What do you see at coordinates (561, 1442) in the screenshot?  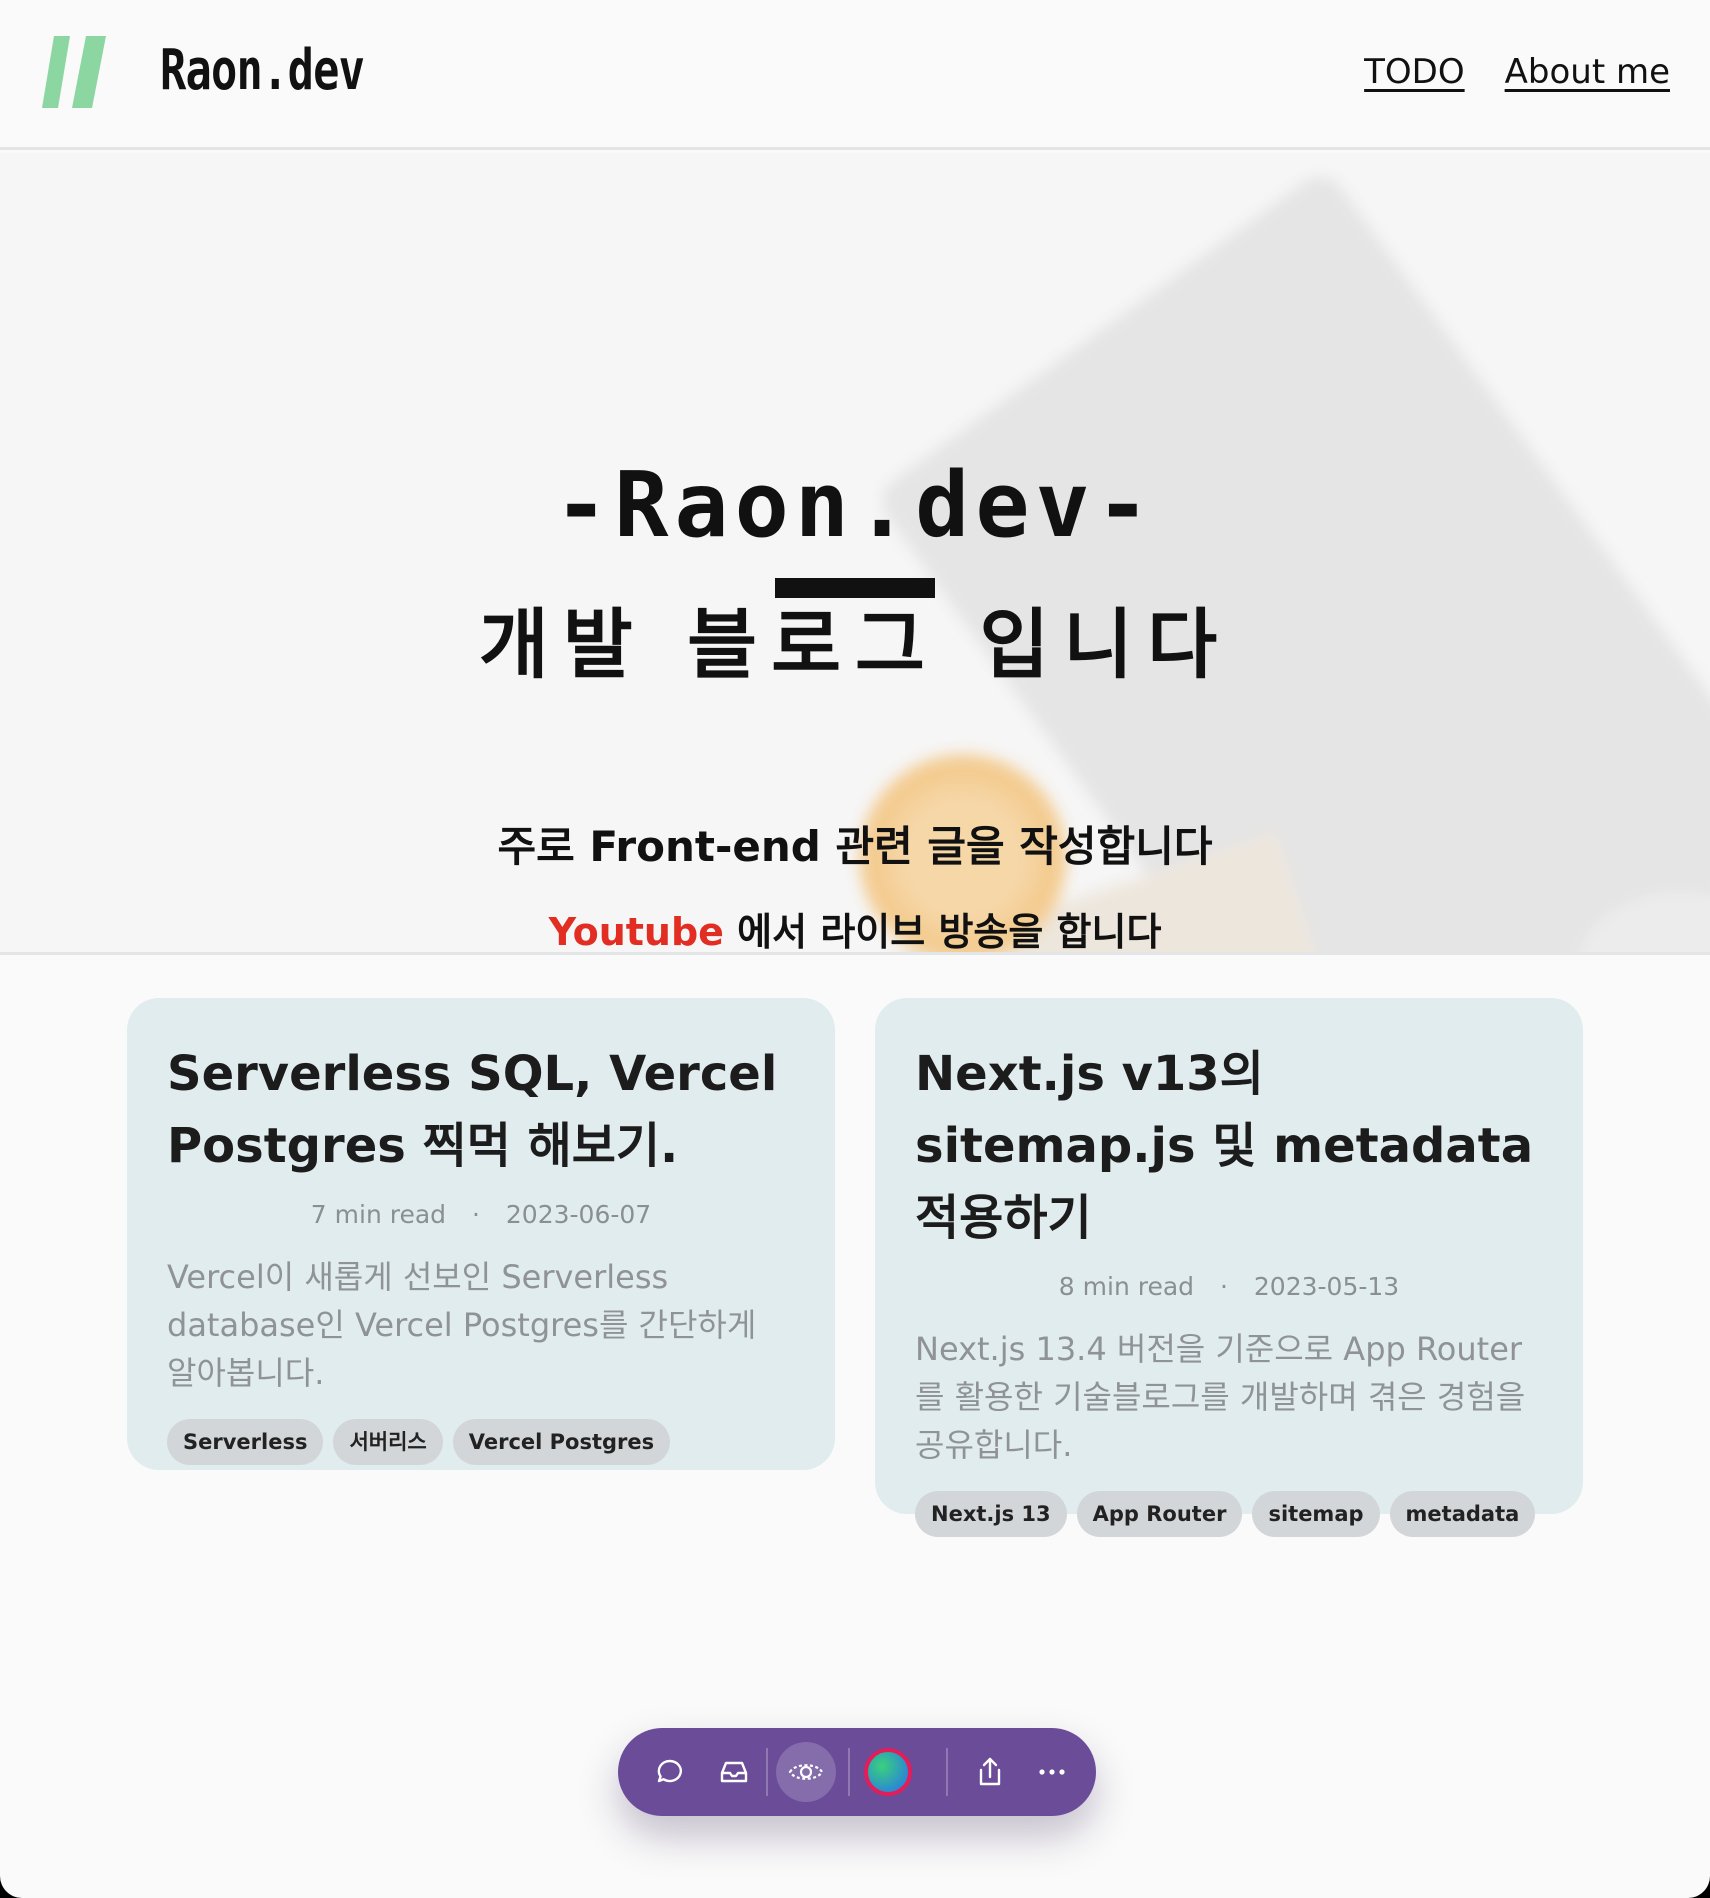 I see `tag-chip: Vercel Postgres` at bounding box center [561, 1442].